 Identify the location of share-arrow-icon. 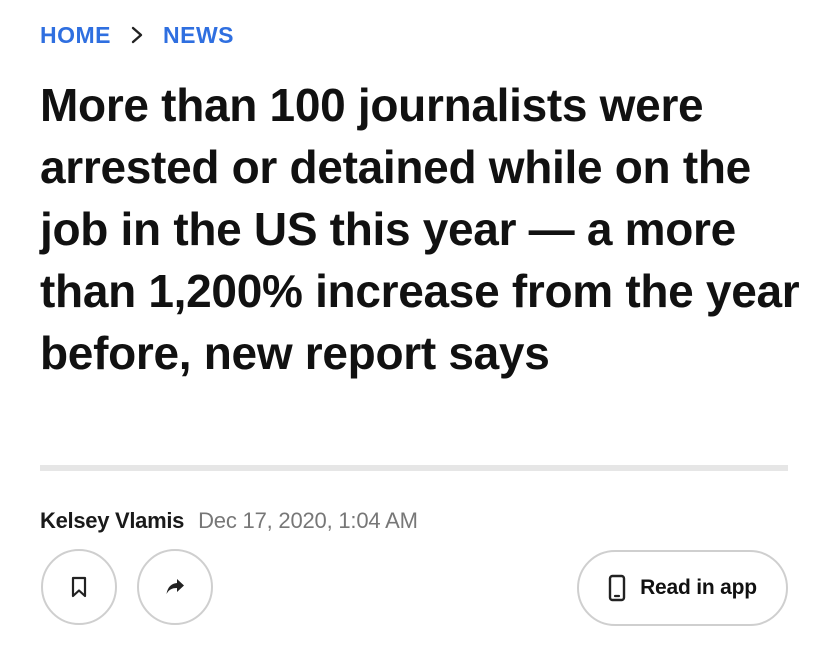
(175, 587).